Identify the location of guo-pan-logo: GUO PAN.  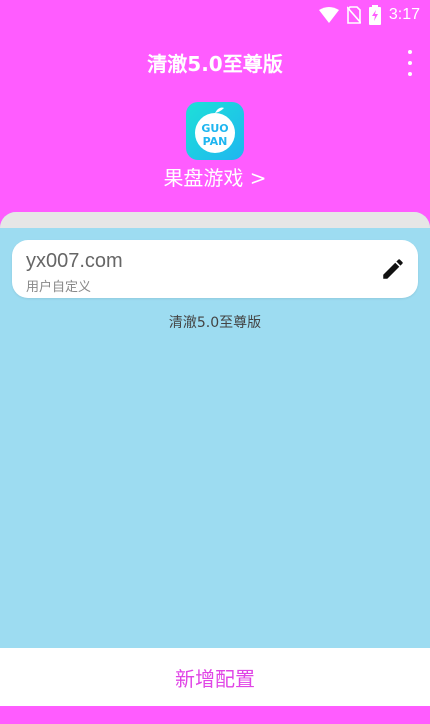
(215, 131).